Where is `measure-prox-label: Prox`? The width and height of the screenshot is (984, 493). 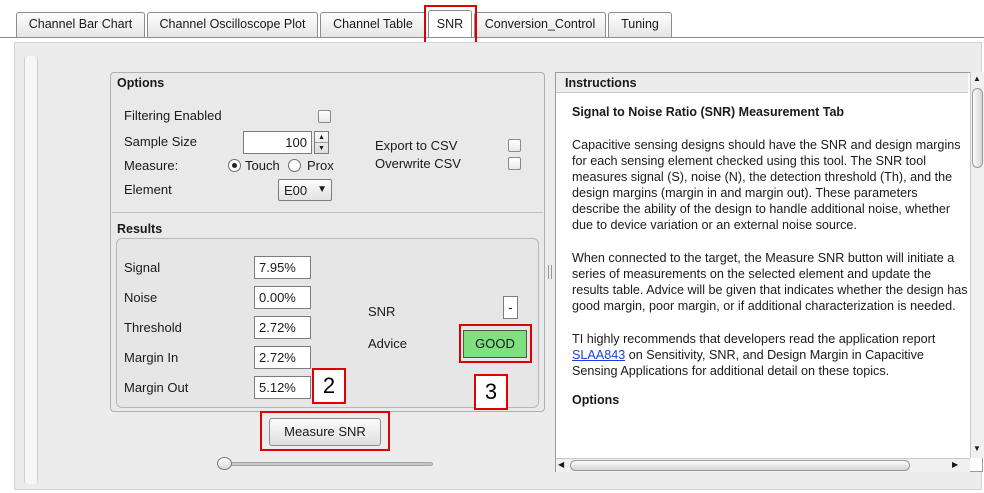
measure-prox-label: Prox is located at coordinates (320, 165).